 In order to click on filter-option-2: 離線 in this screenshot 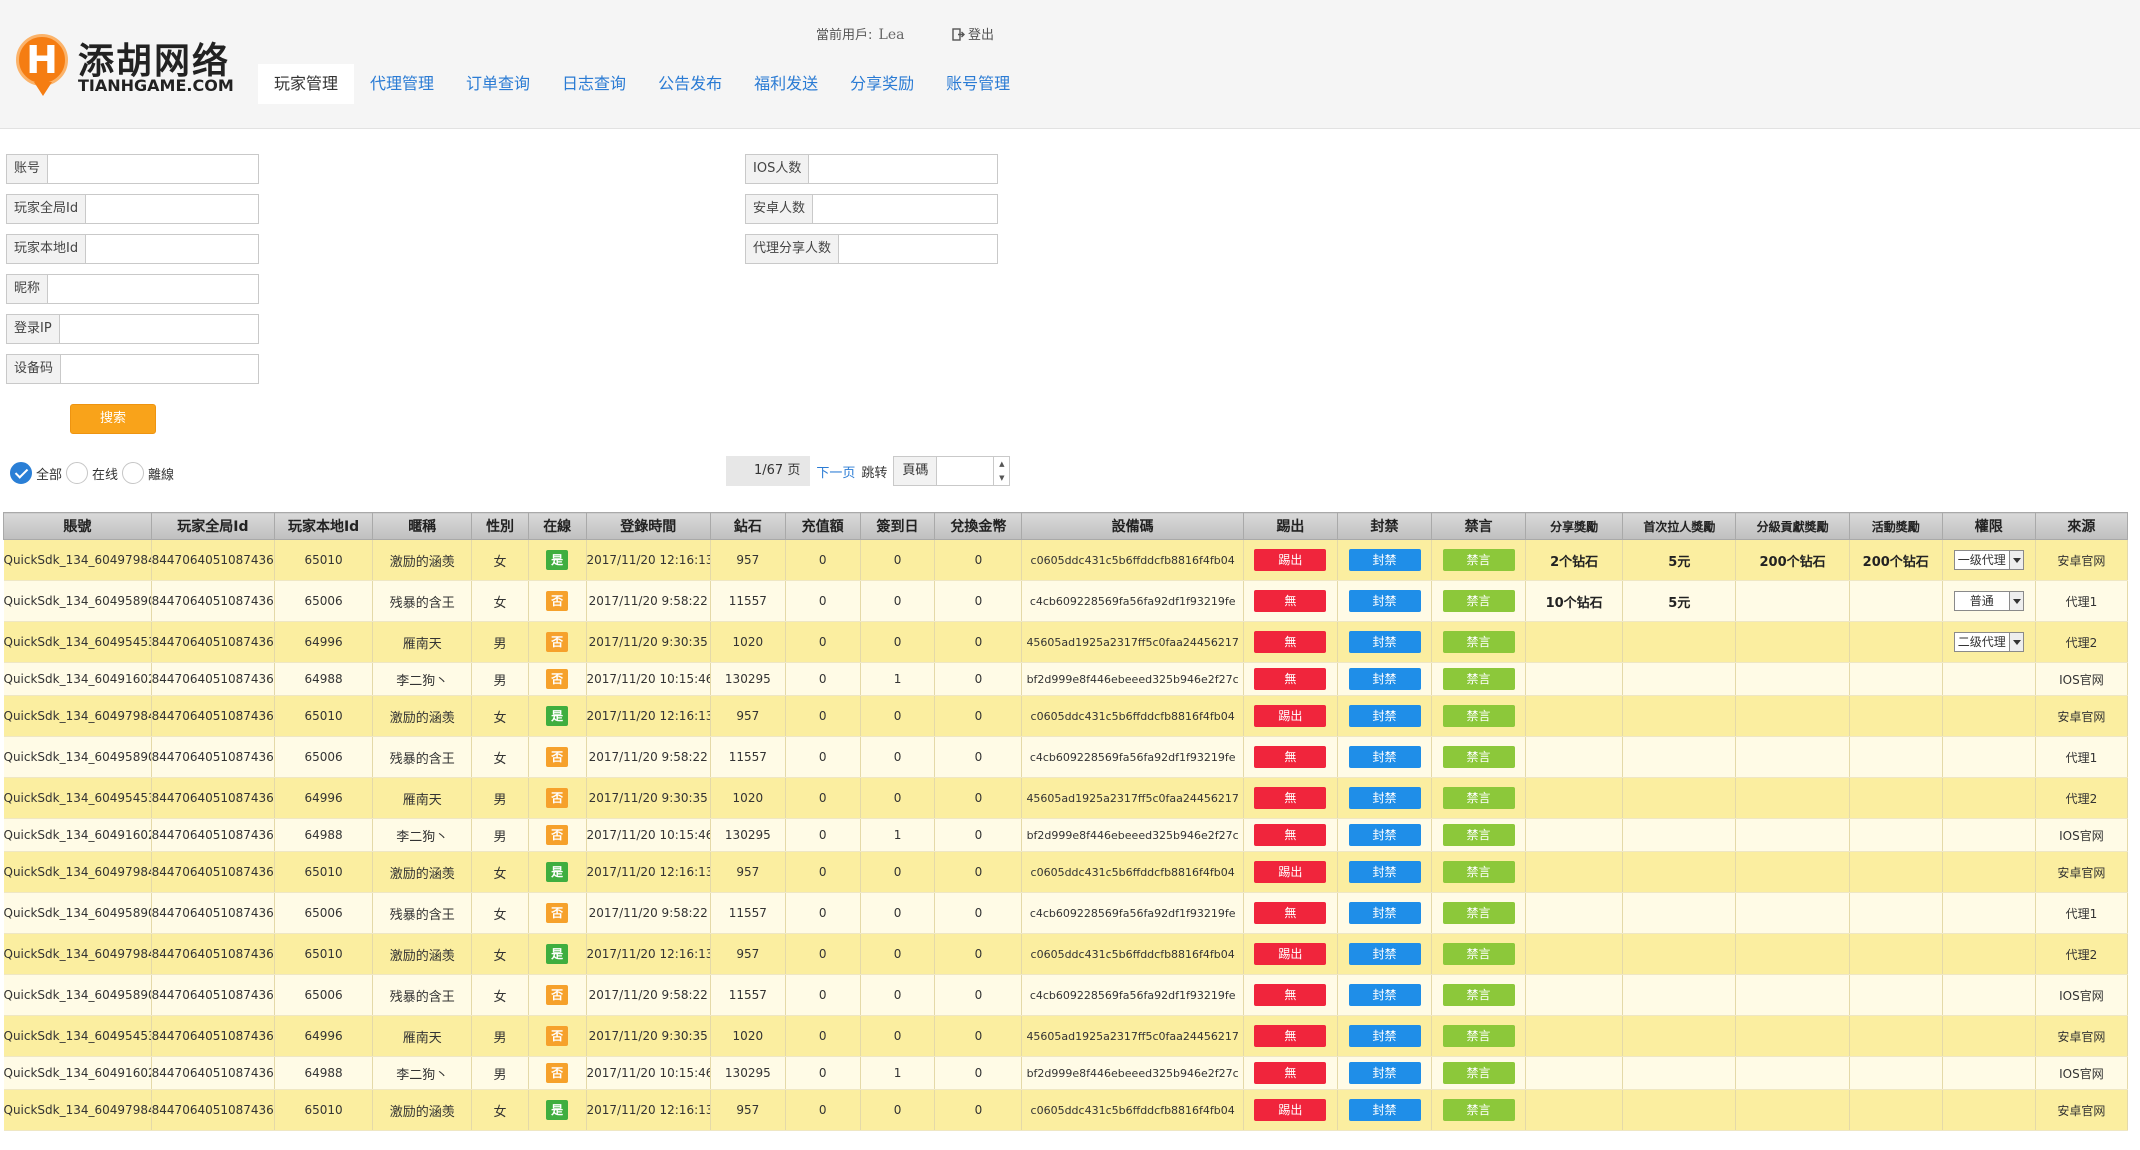, I will do `click(148, 473)`.